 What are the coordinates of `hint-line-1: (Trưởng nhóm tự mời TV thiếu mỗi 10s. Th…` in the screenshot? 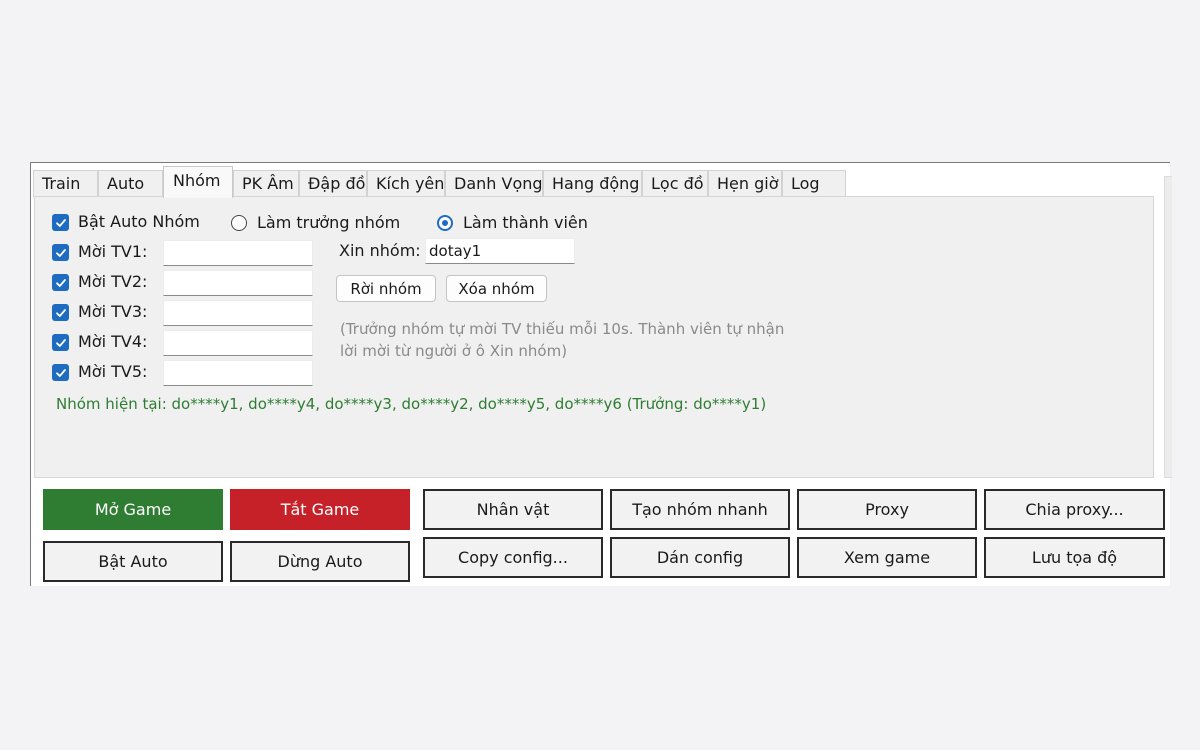 It's located at (562, 329).